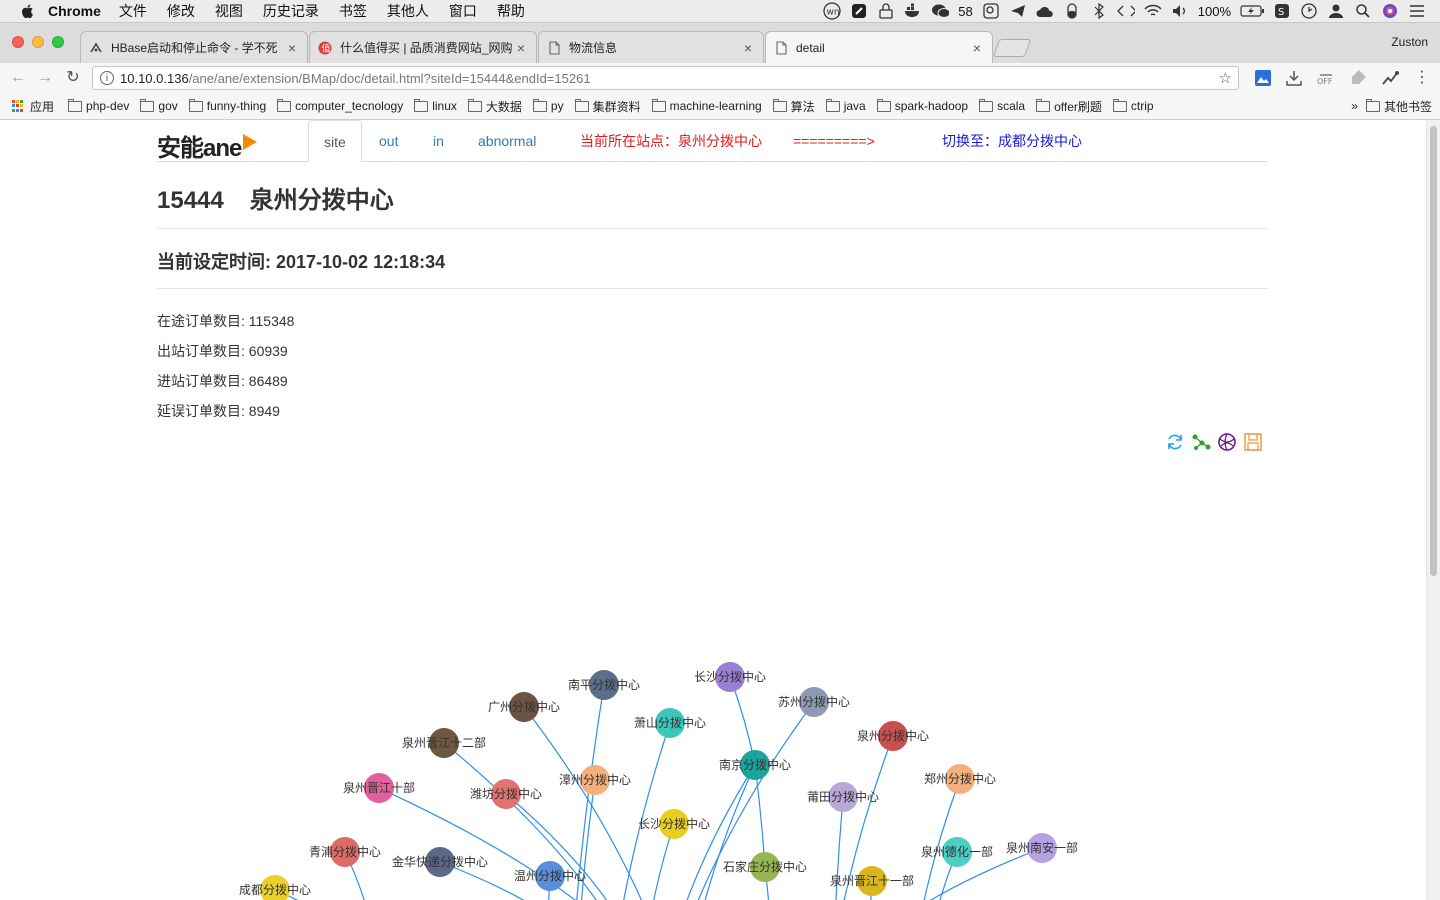 Image resolution: width=1440 pixels, height=900 pixels. Describe the element at coordinates (854, 106) in the screenshot. I see `bookmark-label: java` at that location.